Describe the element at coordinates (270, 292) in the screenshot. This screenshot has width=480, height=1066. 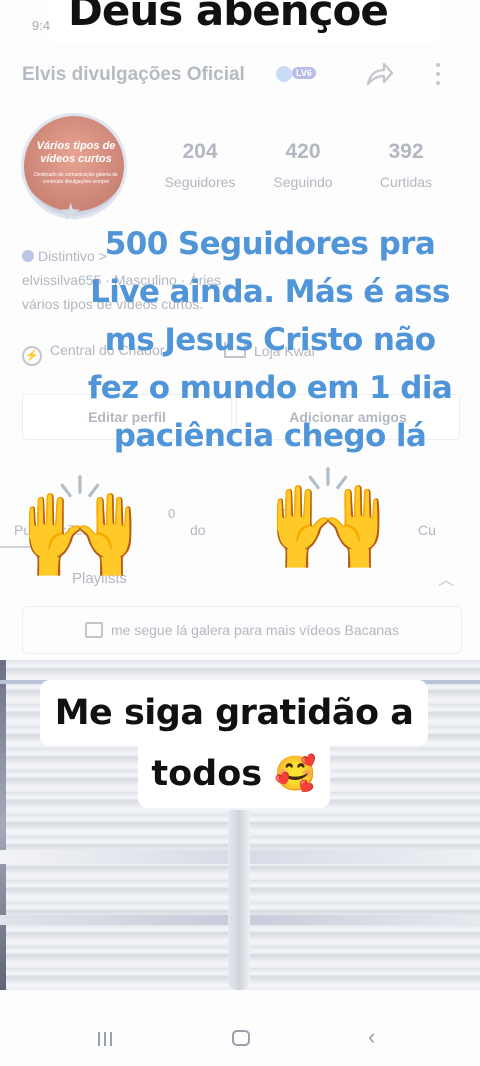
I see `overlay-line: Live ainda. Más é ass` at that location.